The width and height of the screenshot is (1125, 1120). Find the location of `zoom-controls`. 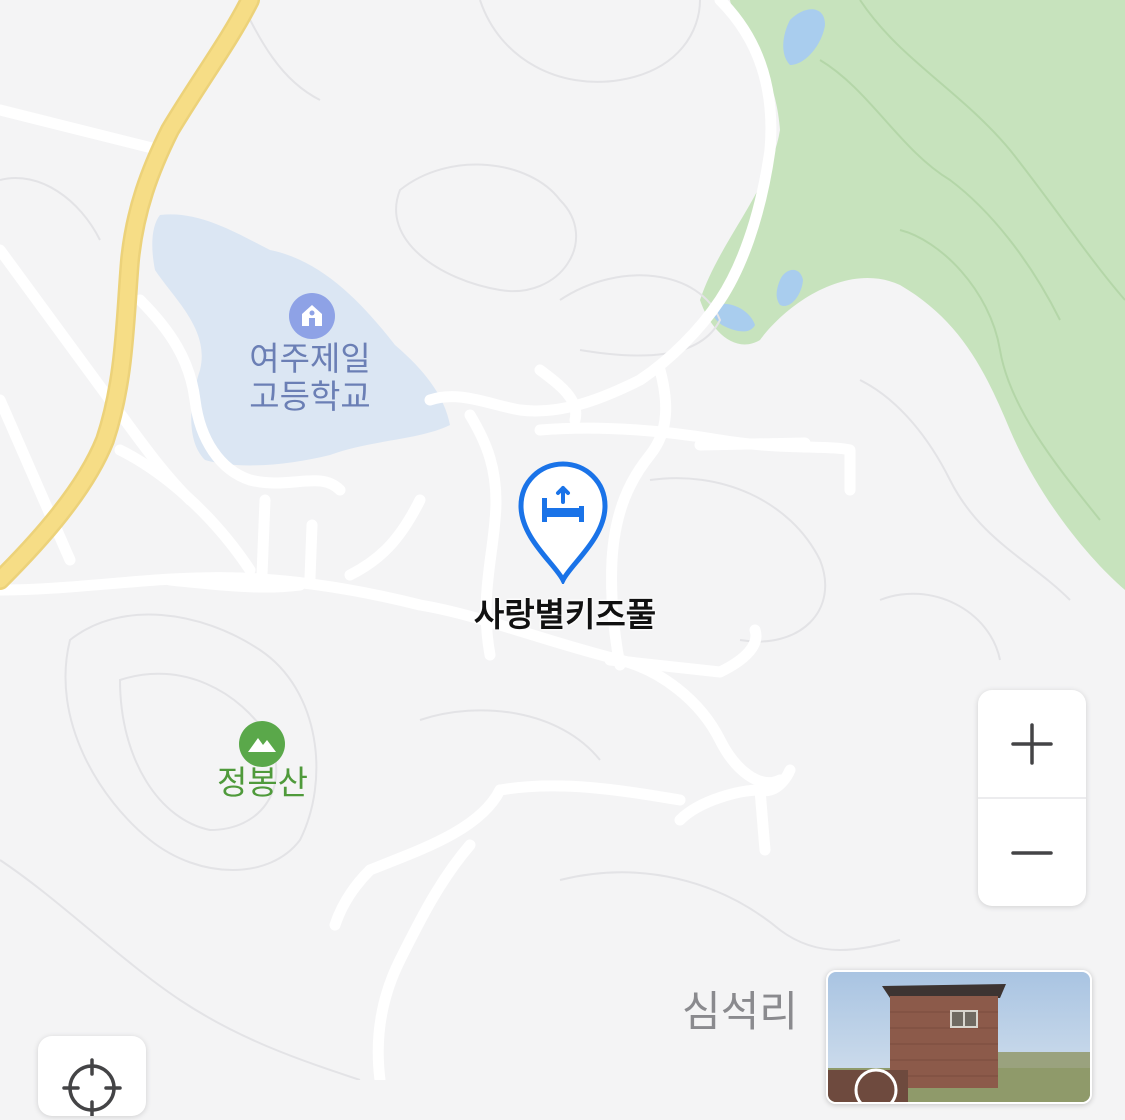

zoom-controls is located at coordinates (1032, 798).